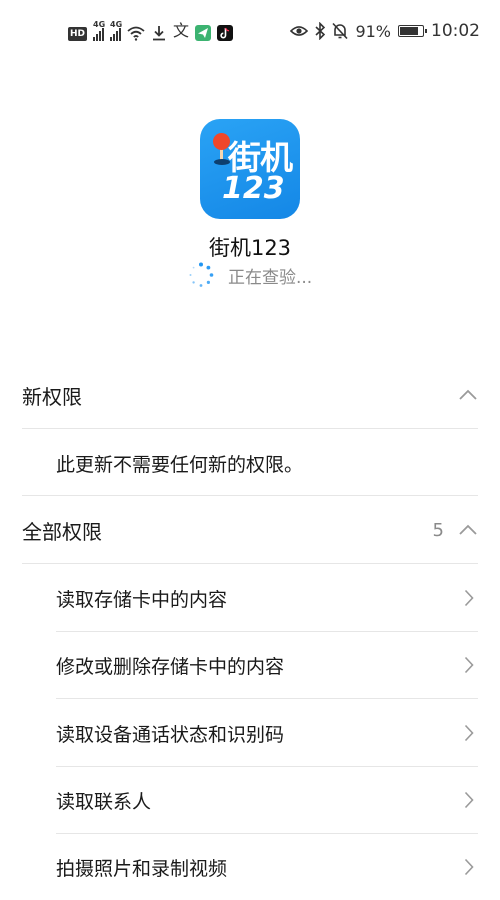 The width and height of the screenshot is (500, 900). I want to click on app-icon-text-bottom: 123, so click(253, 188).